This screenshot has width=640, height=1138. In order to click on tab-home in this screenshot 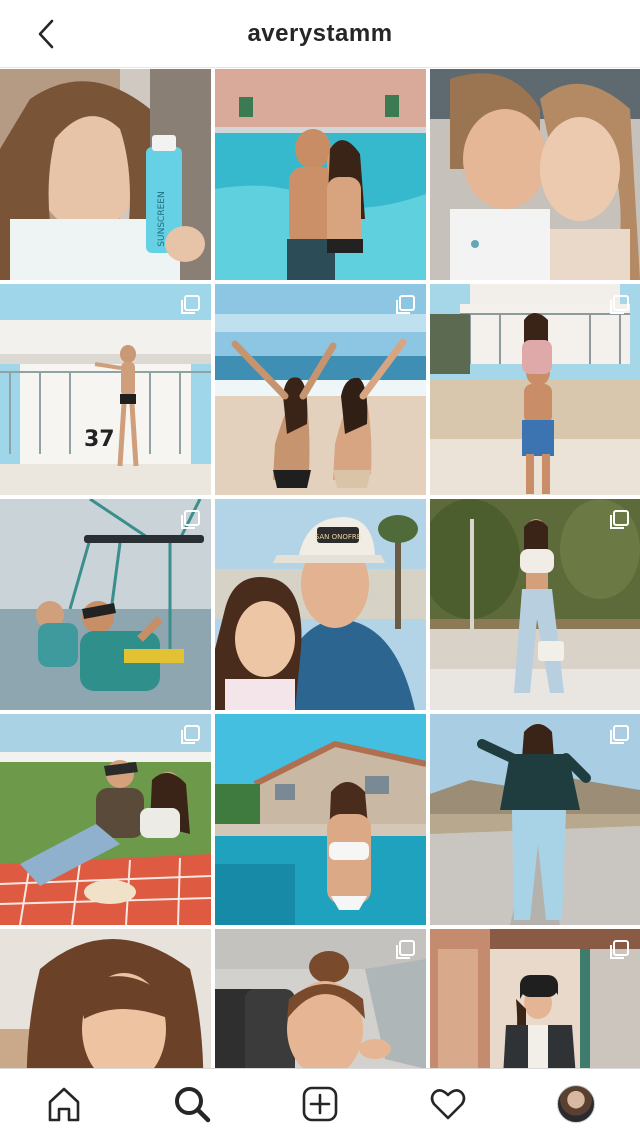, I will do `click(64, 1104)`.